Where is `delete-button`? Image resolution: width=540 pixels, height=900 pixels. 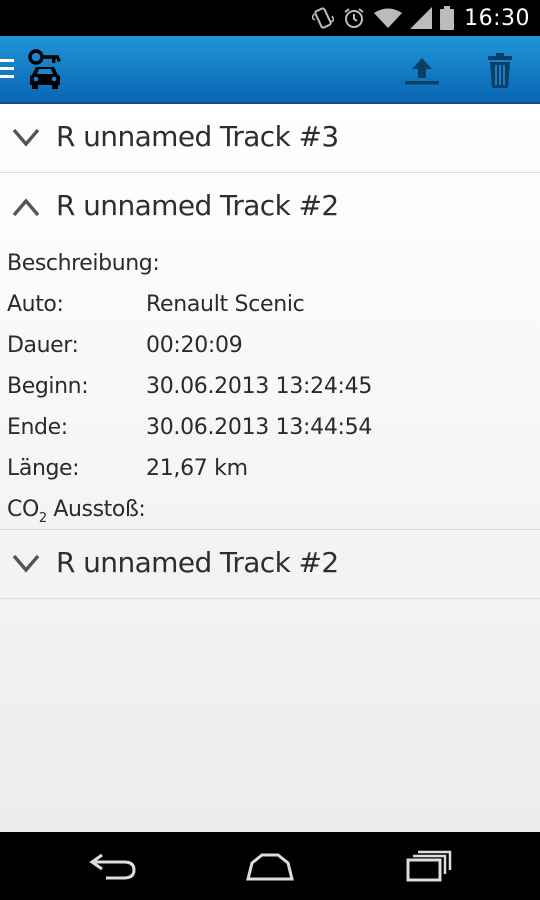
delete-button is located at coordinates (500, 71).